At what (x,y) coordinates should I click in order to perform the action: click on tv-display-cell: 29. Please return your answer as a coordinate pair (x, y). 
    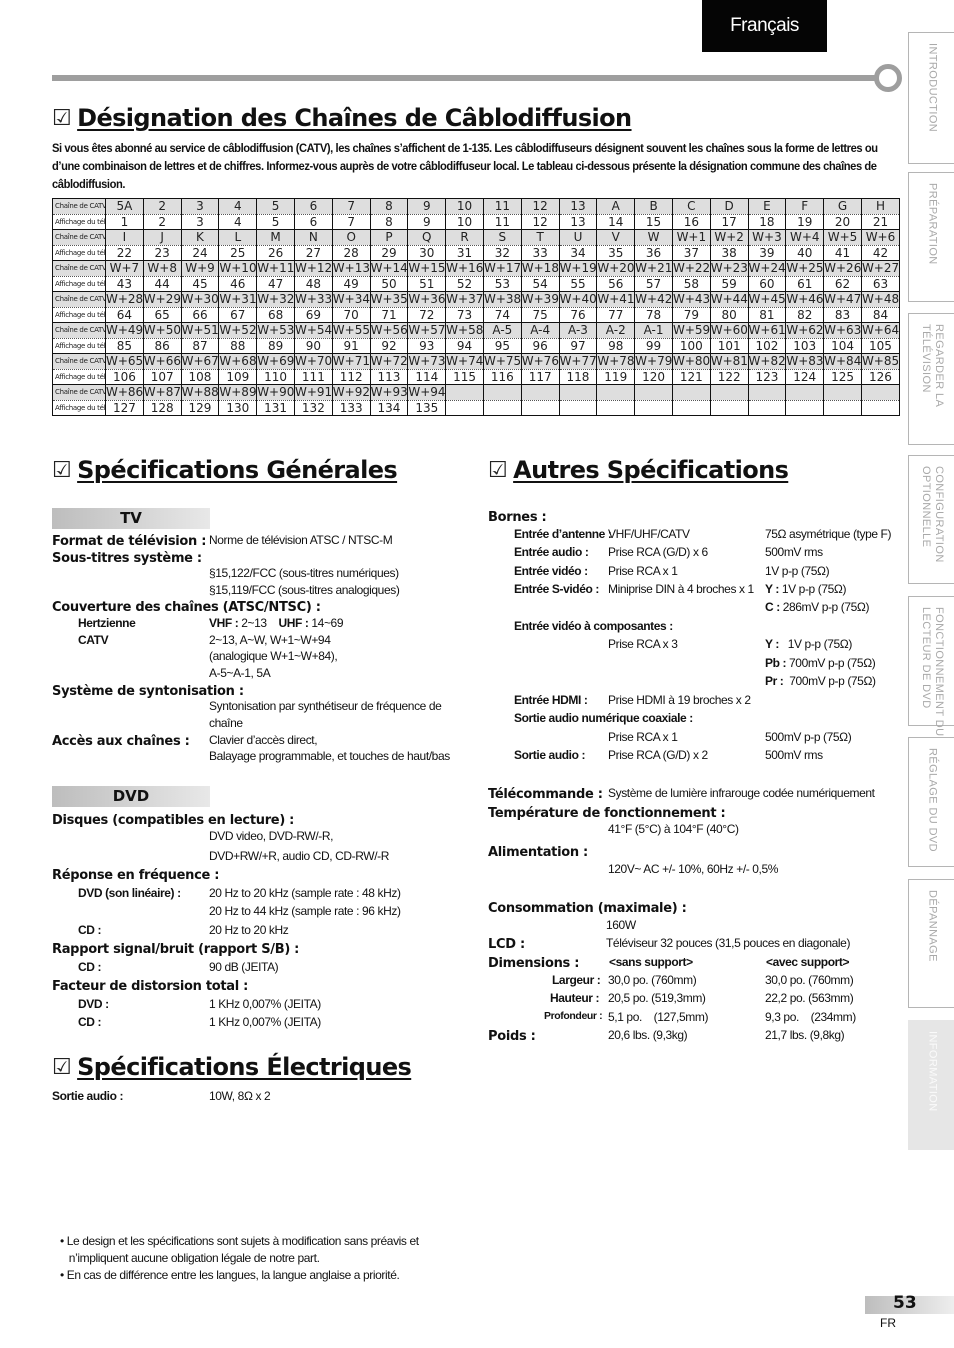
    Looking at the image, I should click on (389, 253).